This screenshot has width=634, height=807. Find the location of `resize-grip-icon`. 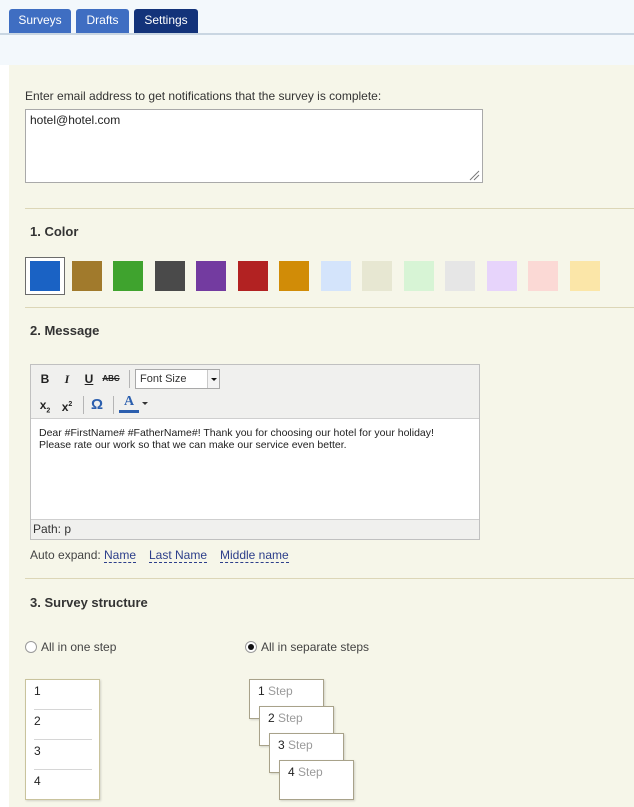

resize-grip-icon is located at coordinates (474, 175).